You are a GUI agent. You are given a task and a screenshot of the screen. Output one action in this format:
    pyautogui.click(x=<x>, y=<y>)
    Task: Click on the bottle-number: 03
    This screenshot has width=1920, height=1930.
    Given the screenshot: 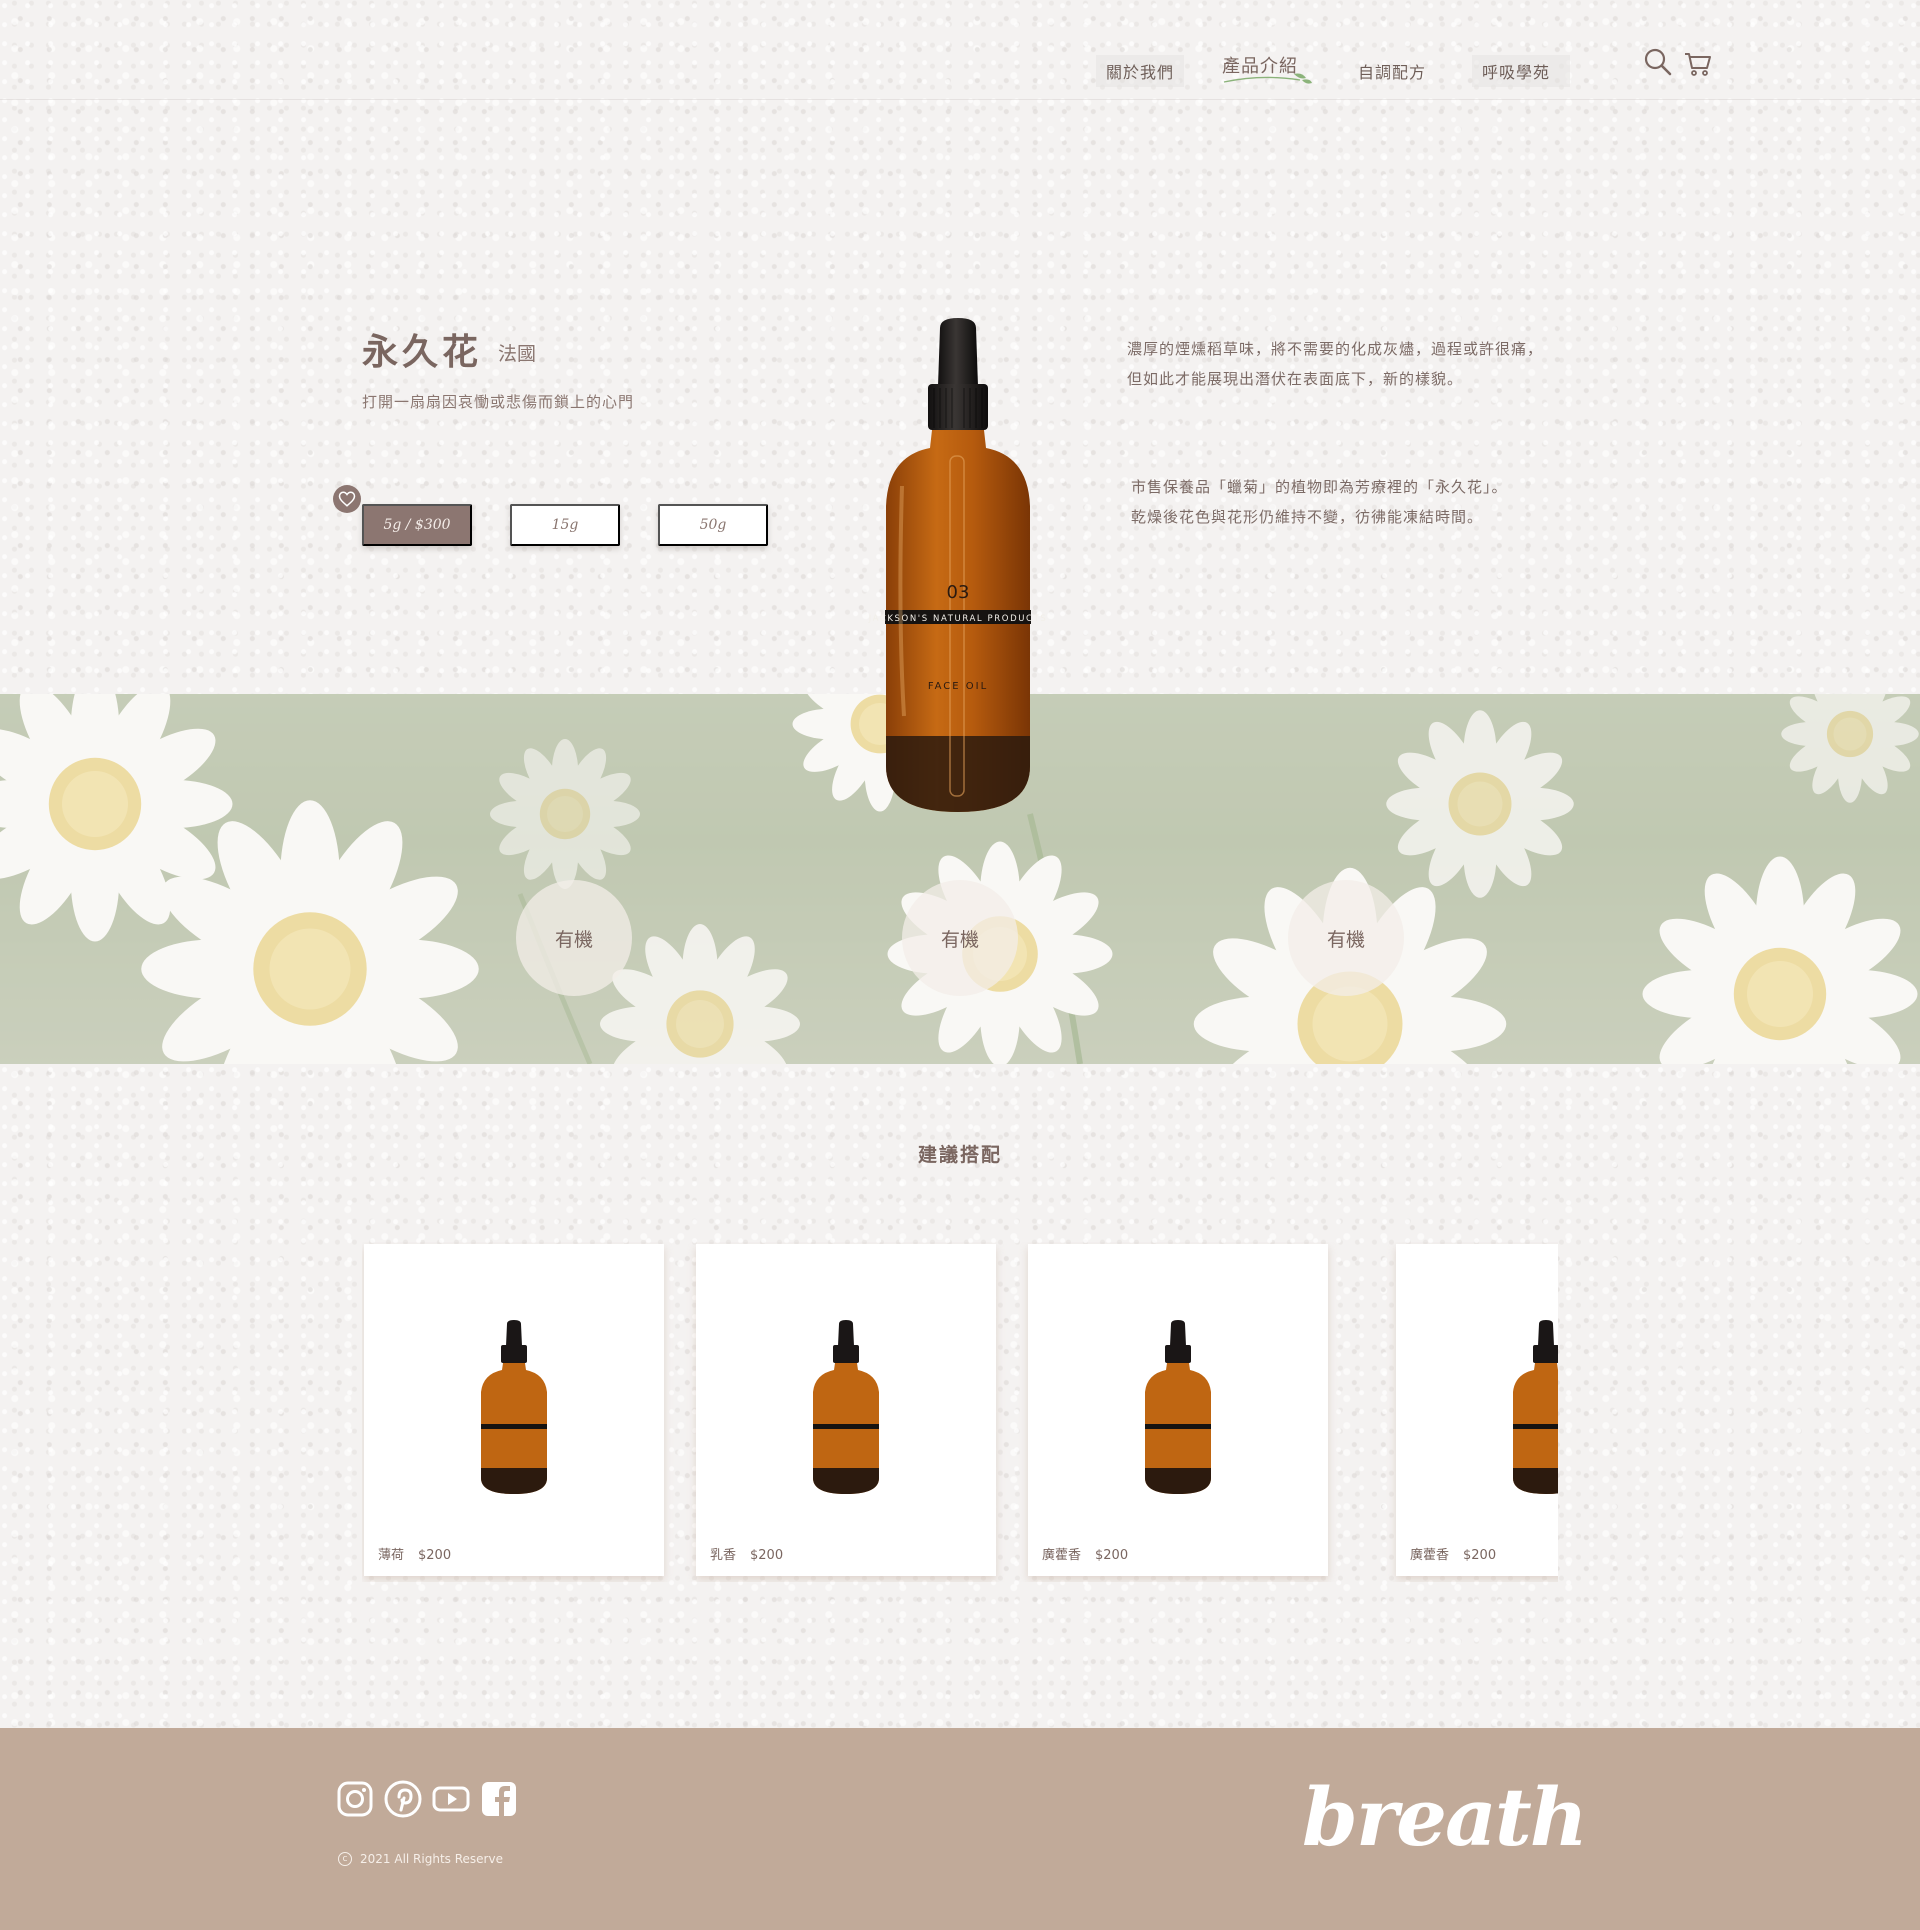 What is the action you would take?
    pyautogui.click(x=958, y=592)
    